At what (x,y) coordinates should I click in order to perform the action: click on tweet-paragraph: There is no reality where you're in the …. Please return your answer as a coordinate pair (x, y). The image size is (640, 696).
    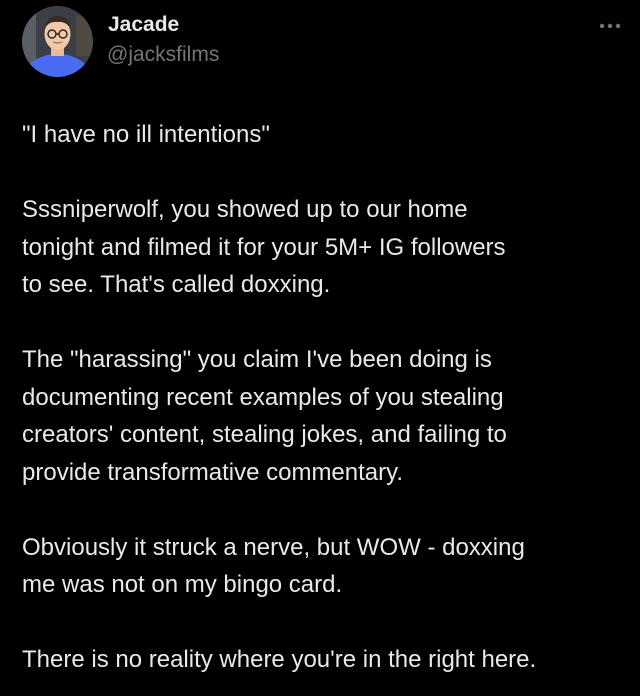
    Looking at the image, I should click on (279, 659).